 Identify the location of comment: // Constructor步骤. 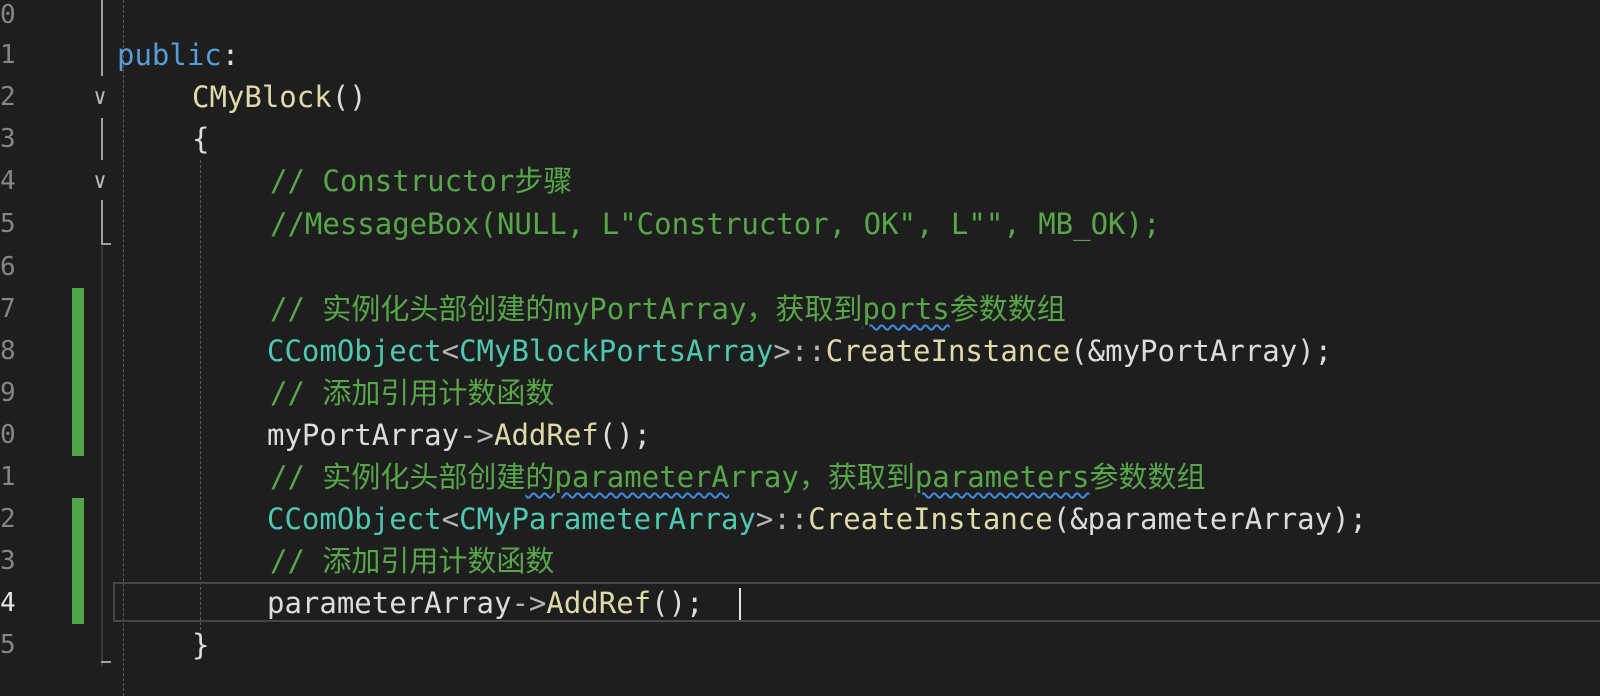
(421, 181).